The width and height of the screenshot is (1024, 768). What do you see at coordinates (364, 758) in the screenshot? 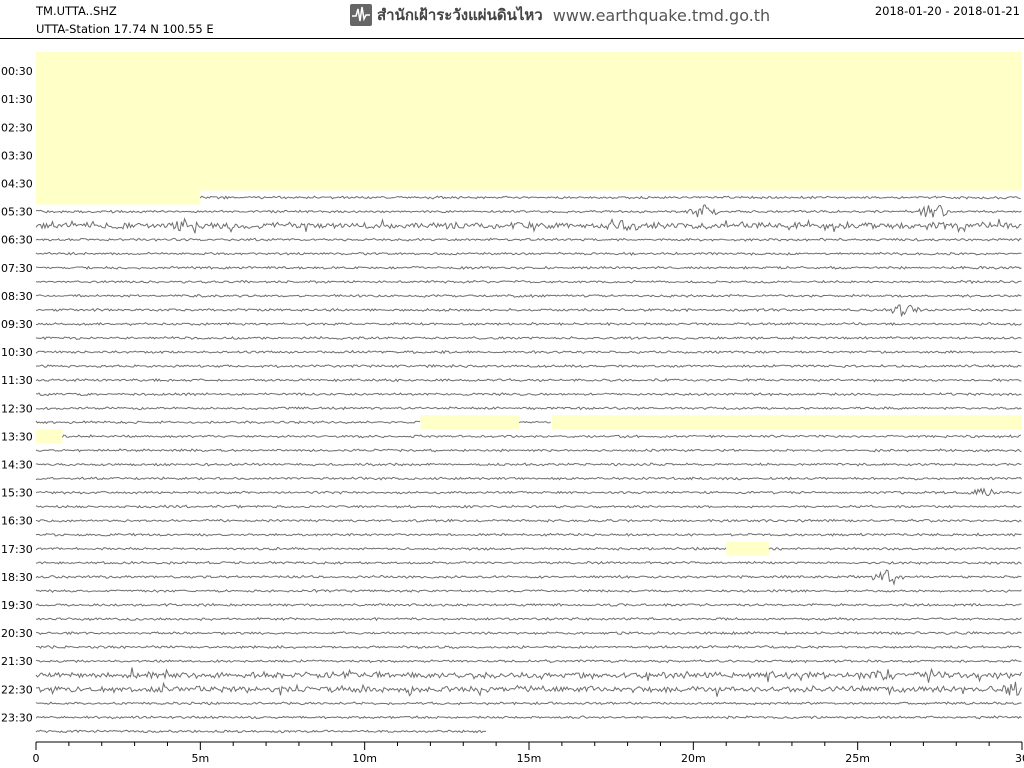
I see `x-axis-tick-label: 10m` at bounding box center [364, 758].